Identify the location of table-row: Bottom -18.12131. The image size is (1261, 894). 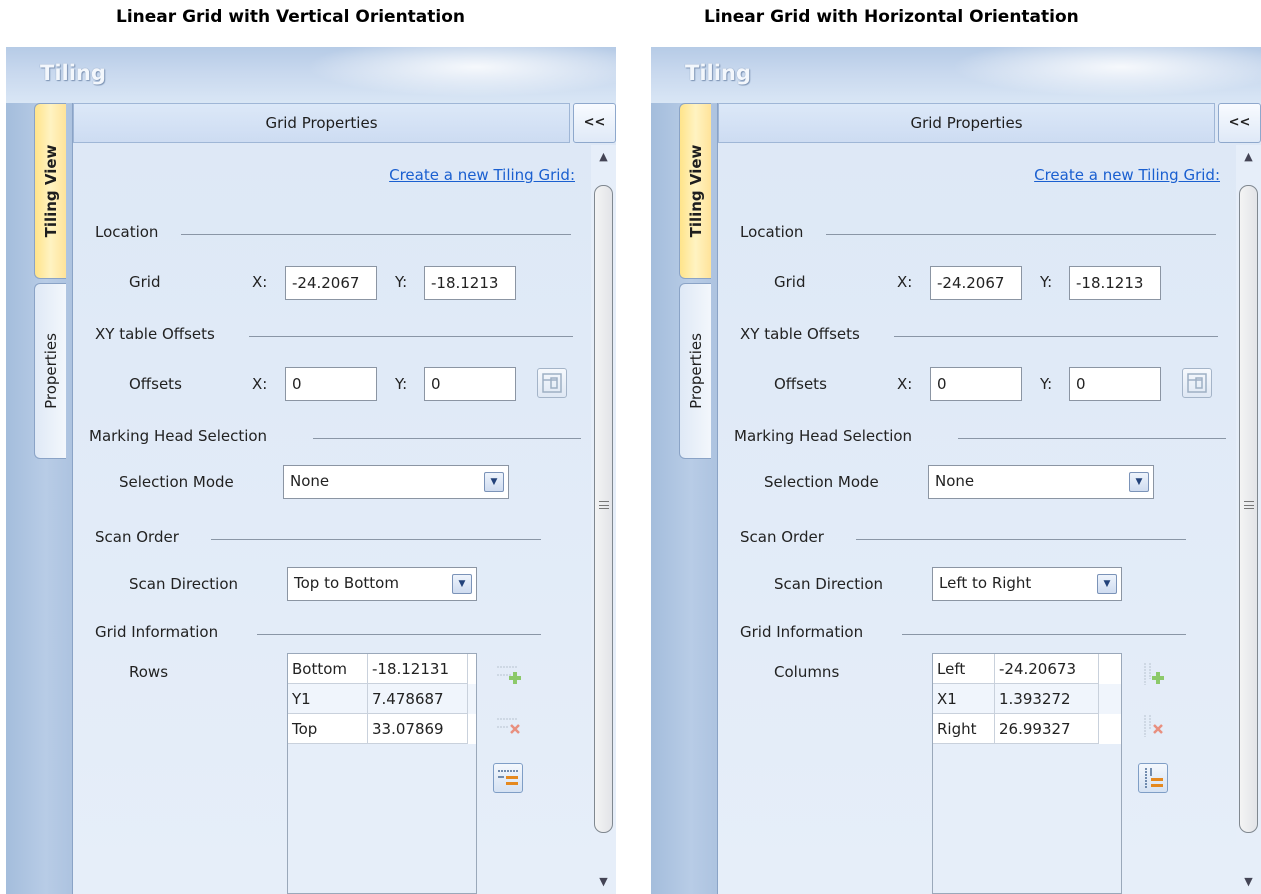
(382, 669).